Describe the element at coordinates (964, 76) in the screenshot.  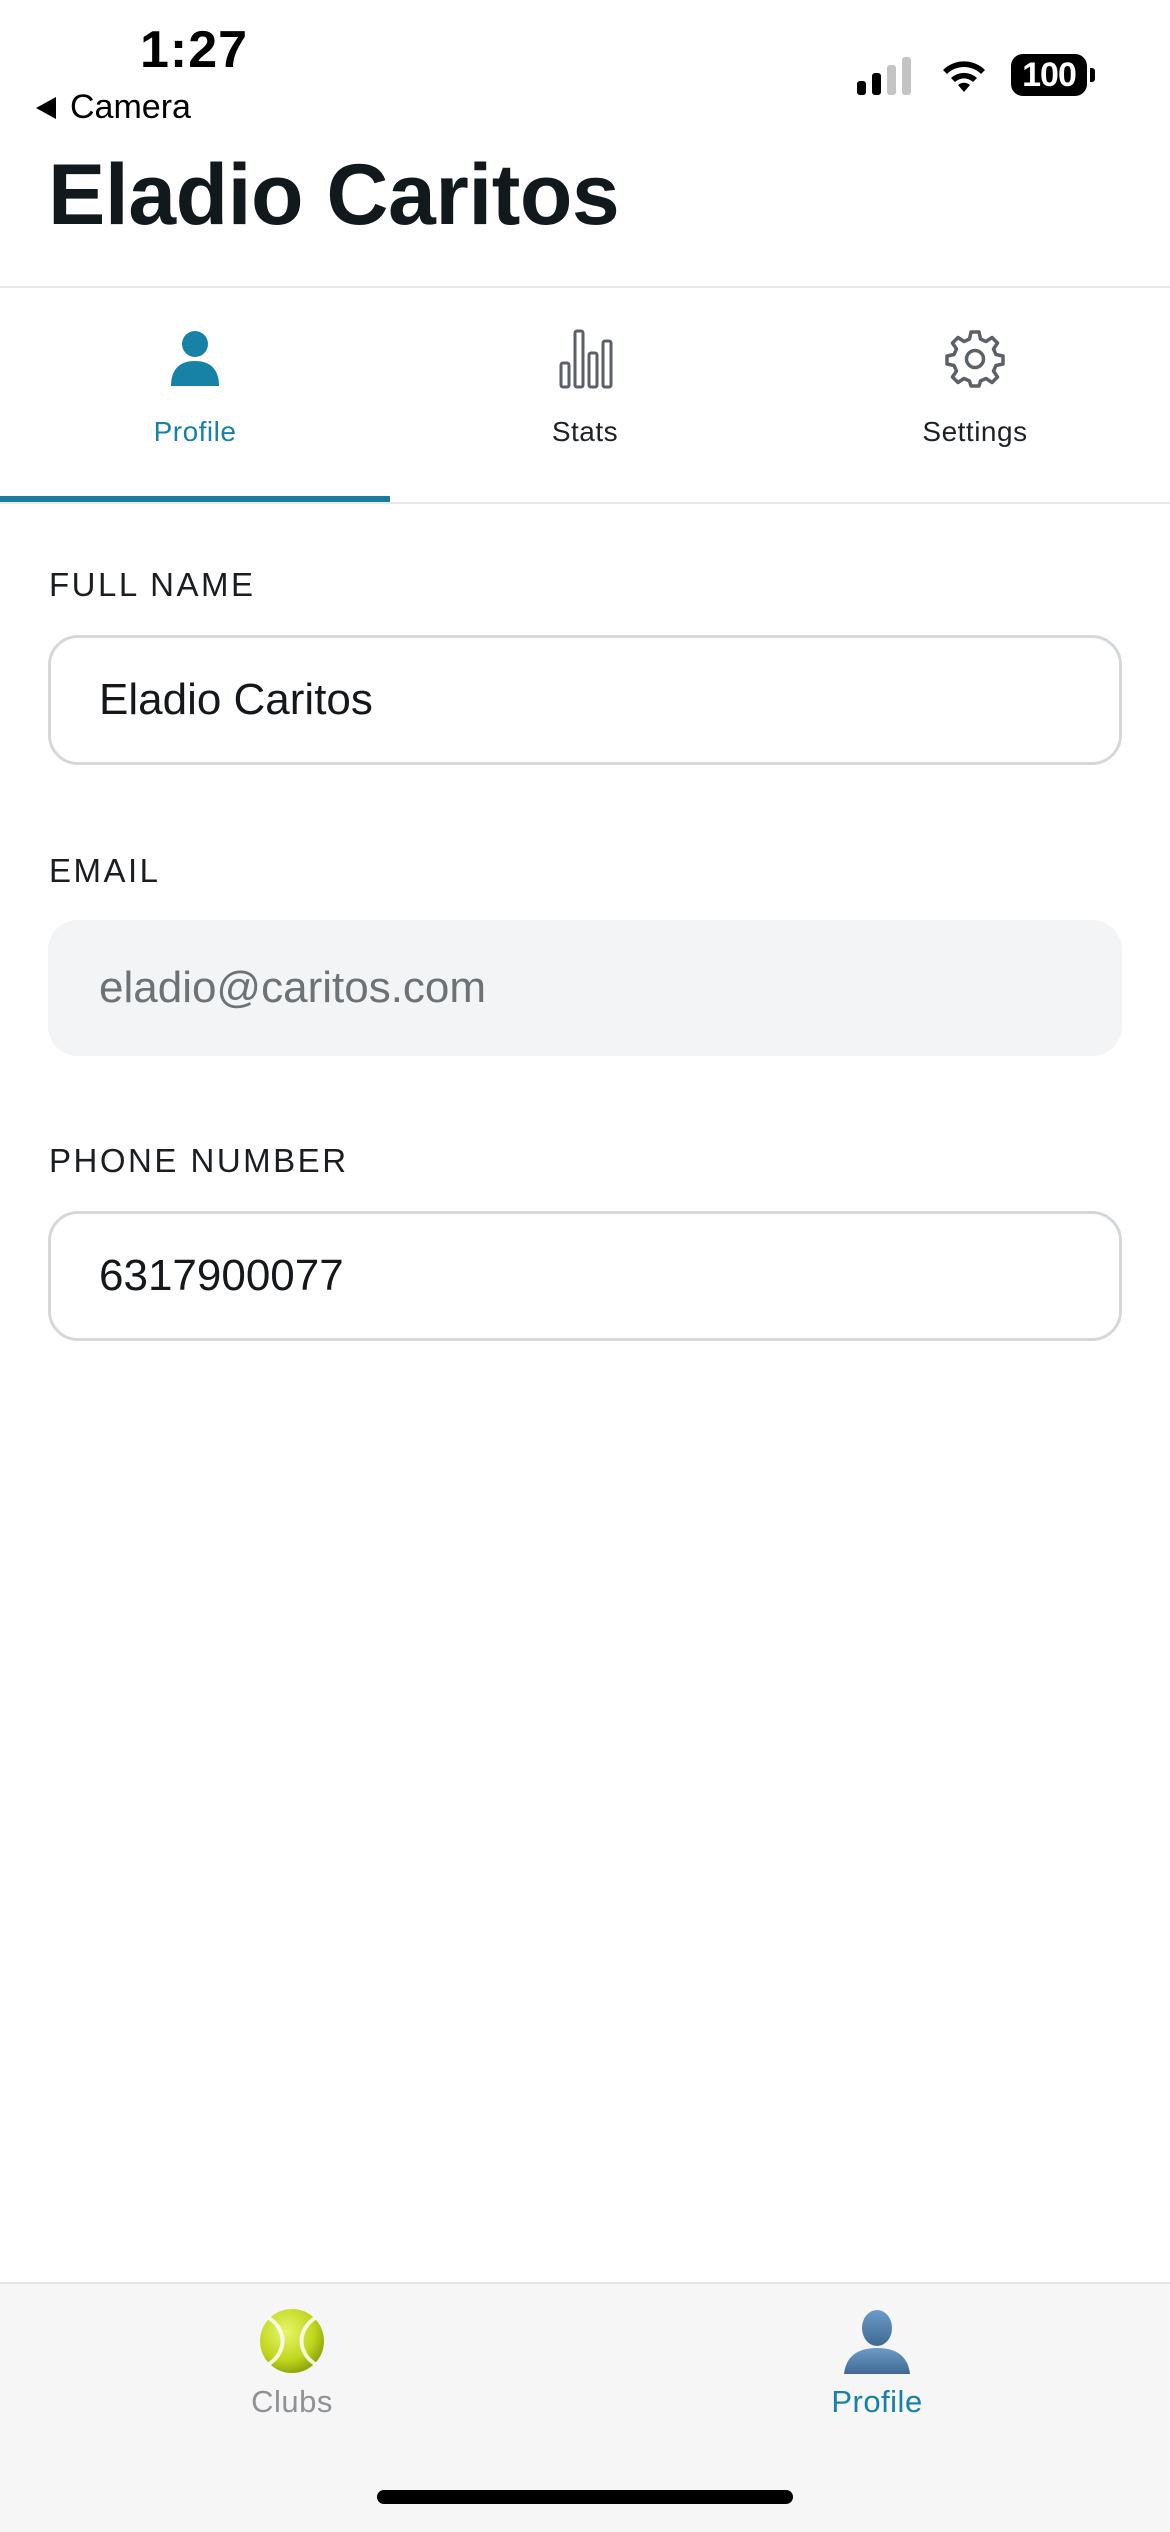
I see `wifi-icon` at that location.